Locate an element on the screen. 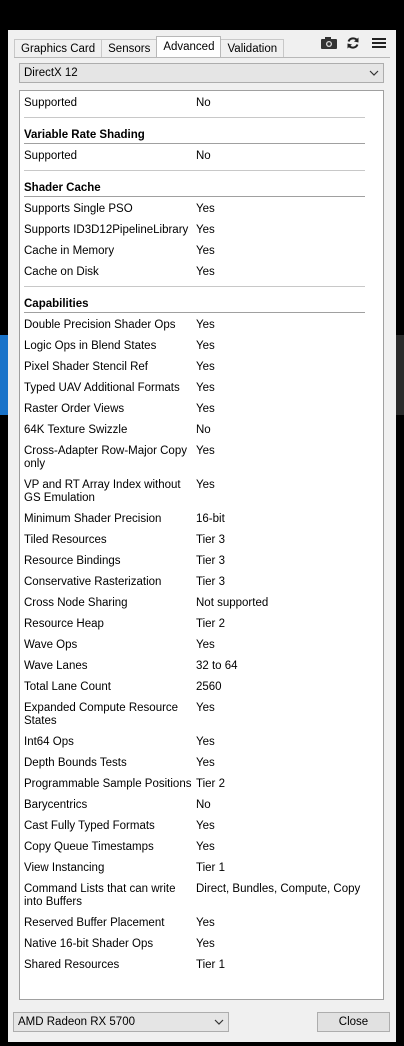 Image resolution: width=404 pixels, height=1046 pixels. desktop-background-right is located at coordinates (400, 375).